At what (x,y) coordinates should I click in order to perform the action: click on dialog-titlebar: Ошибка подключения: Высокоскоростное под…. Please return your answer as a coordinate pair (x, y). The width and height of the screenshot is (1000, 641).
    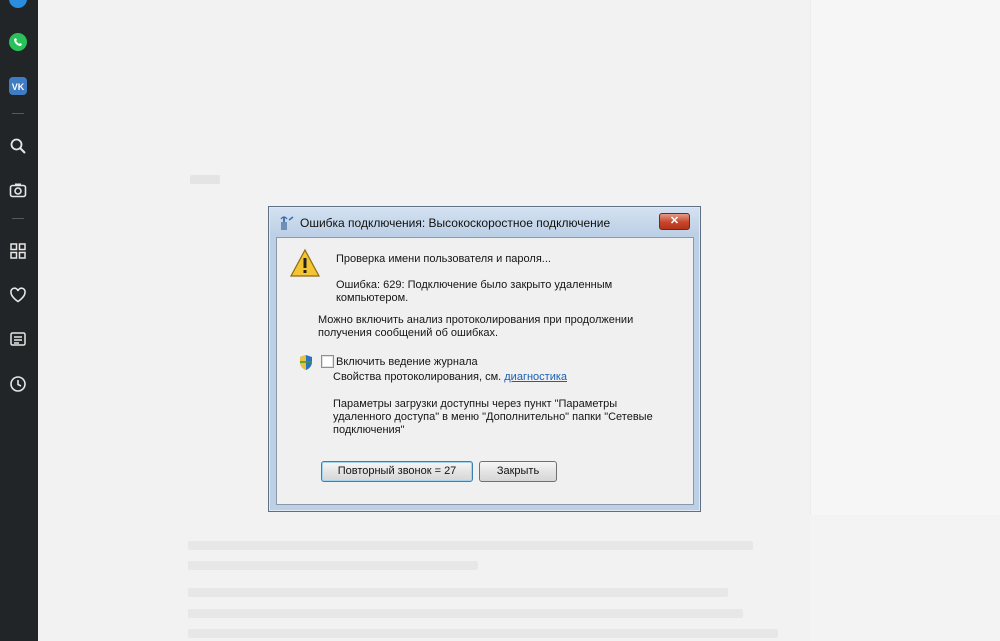
    Looking at the image, I should click on (484, 222).